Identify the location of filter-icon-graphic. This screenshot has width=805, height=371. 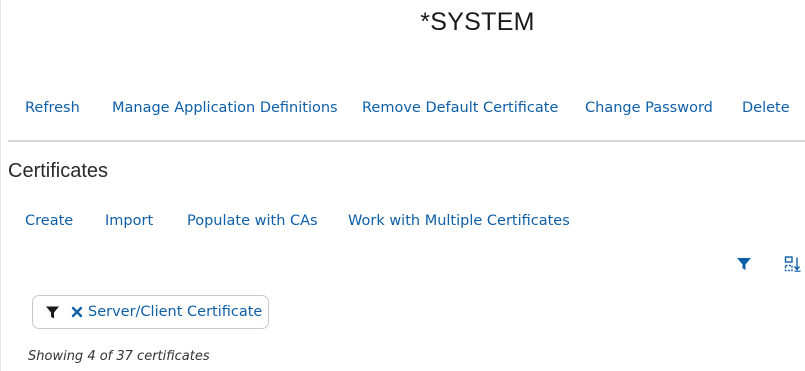
(744, 264).